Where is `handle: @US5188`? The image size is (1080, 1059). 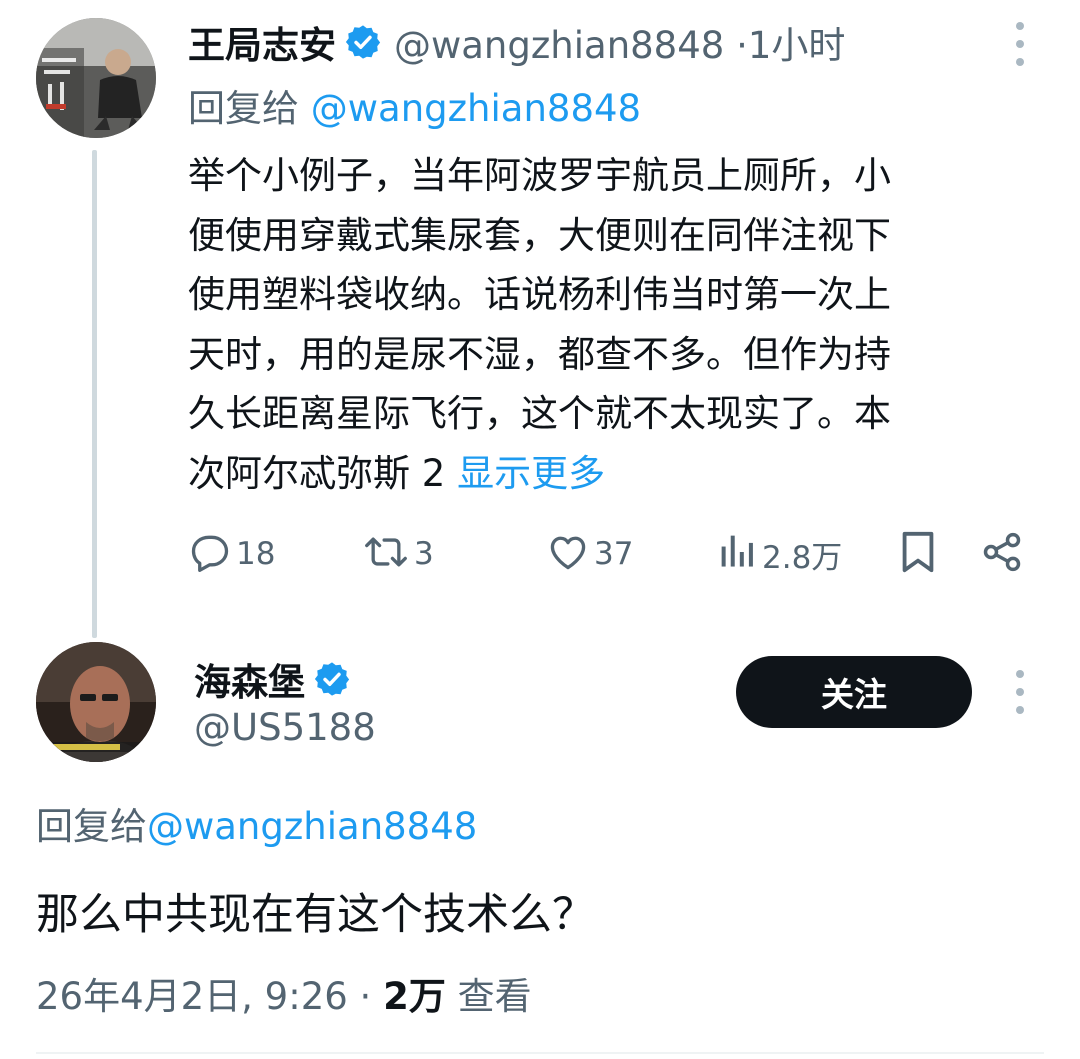 handle: @US5188 is located at coordinates (285, 727).